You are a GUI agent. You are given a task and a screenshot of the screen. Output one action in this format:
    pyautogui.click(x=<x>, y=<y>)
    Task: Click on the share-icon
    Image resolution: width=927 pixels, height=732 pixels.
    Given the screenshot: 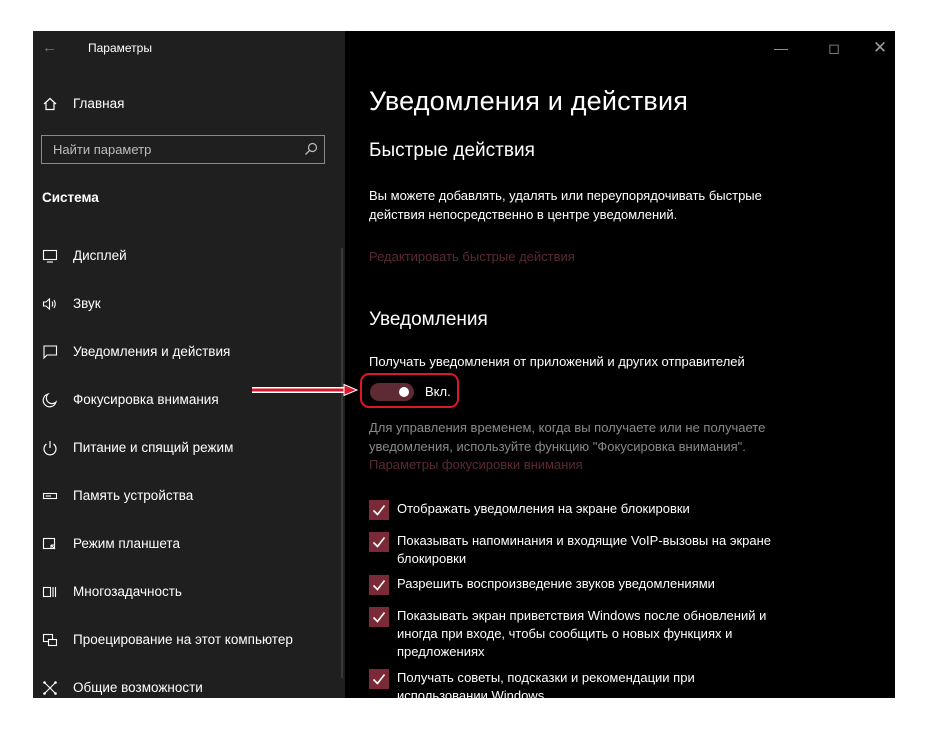 What is the action you would take?
    pyautogui.click(x=50, y=688)
    